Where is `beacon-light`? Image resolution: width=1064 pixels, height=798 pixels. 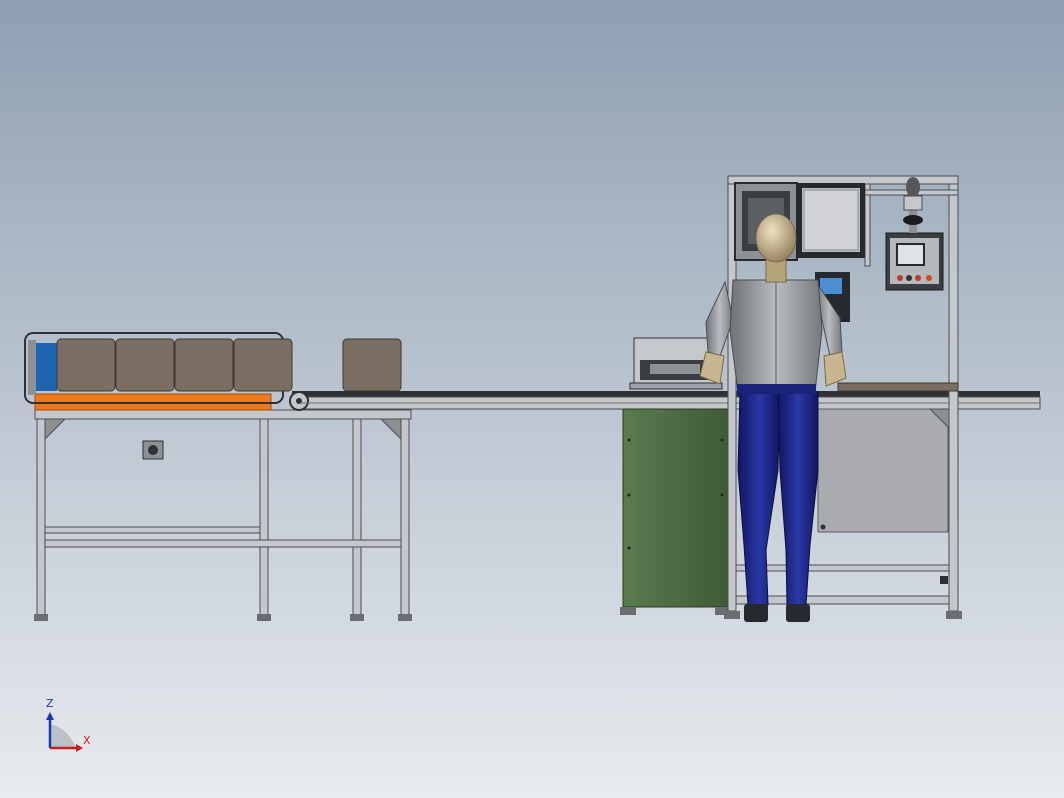 beacon-light is located at coordinates (913, 187).